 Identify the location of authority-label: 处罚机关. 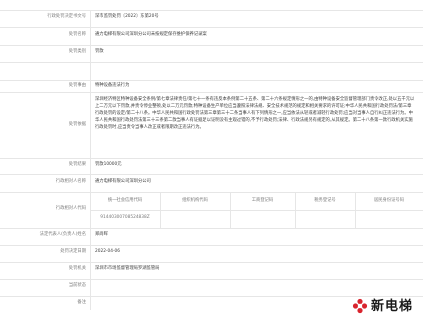
(77, 268).